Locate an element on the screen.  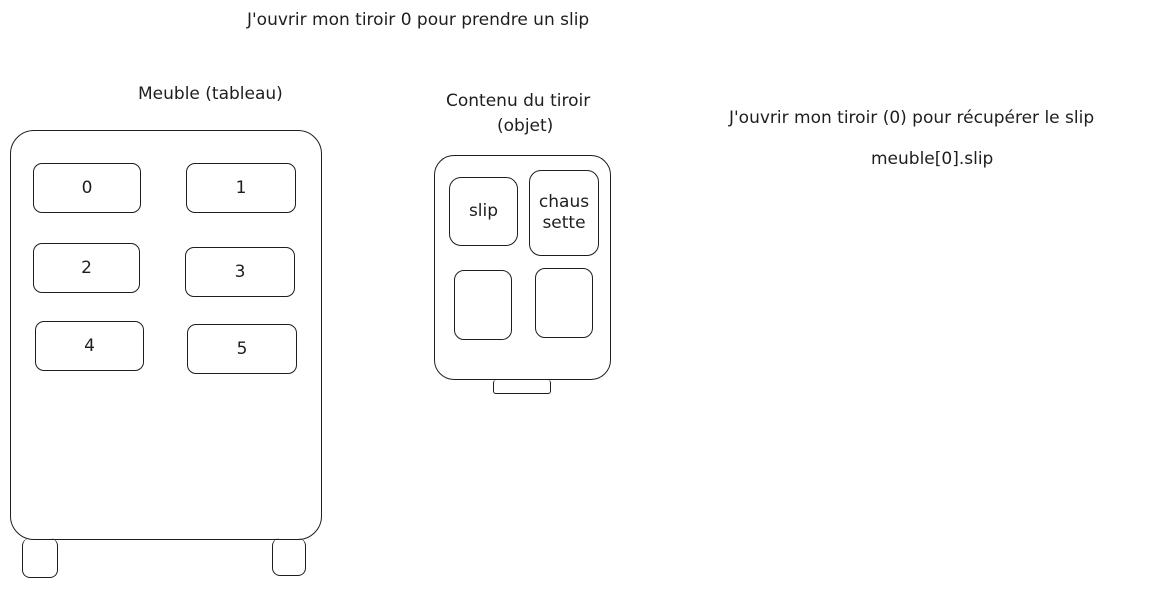
furniture-foot-right is located at coordinates (289, 557).